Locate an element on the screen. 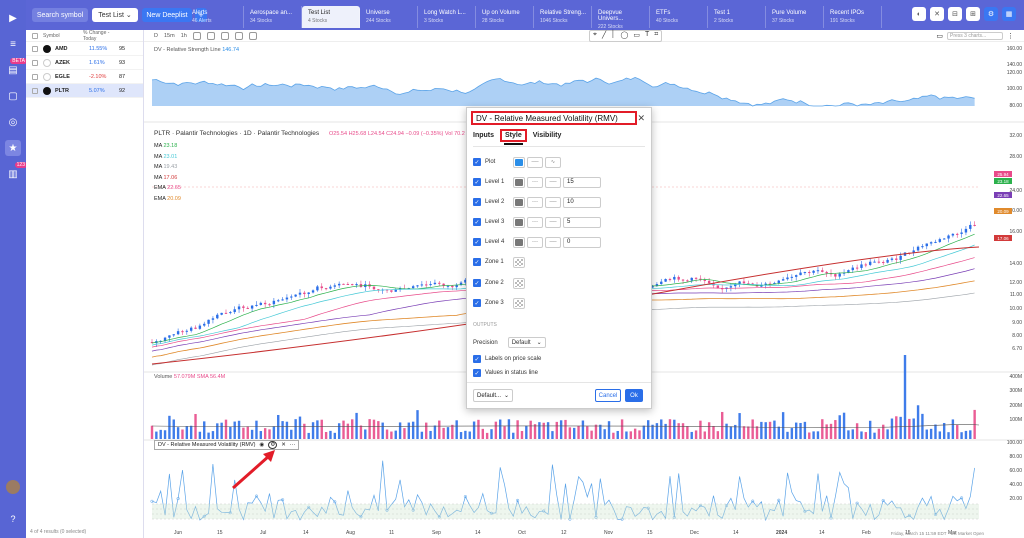  tab-test-1: Test 12 Stocks is located at coordinates (737, 17).